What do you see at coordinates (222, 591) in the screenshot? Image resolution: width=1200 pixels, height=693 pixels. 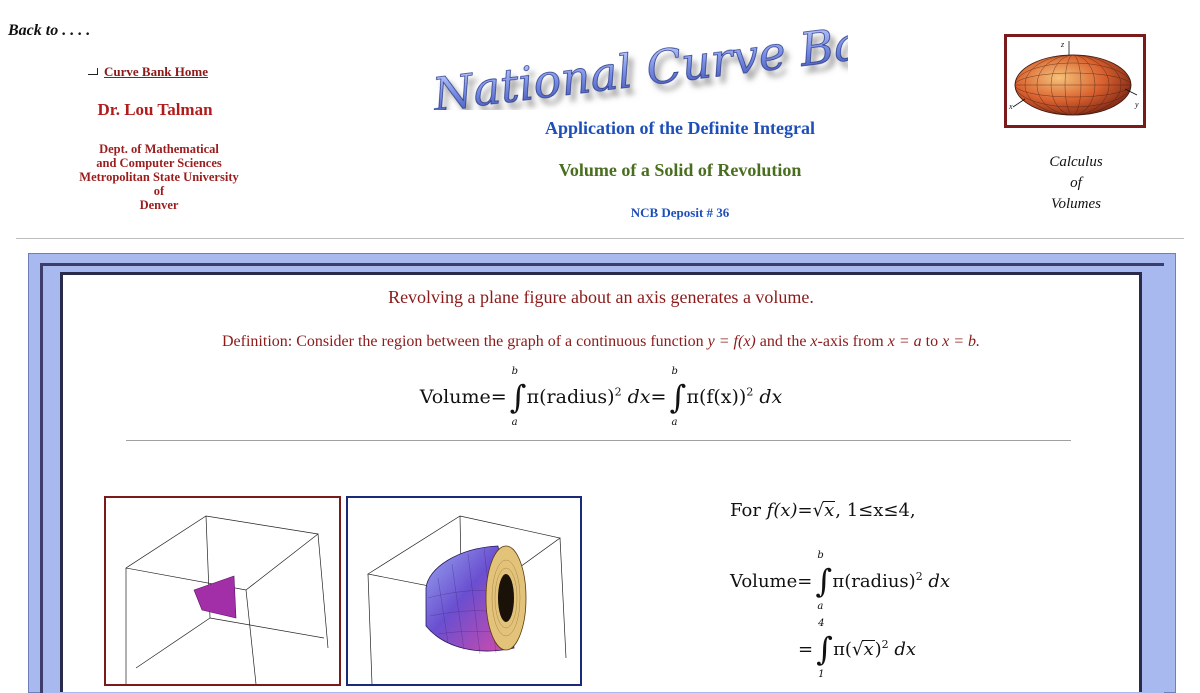 I see `plane-region-figure` at bounding box center [222, 591].